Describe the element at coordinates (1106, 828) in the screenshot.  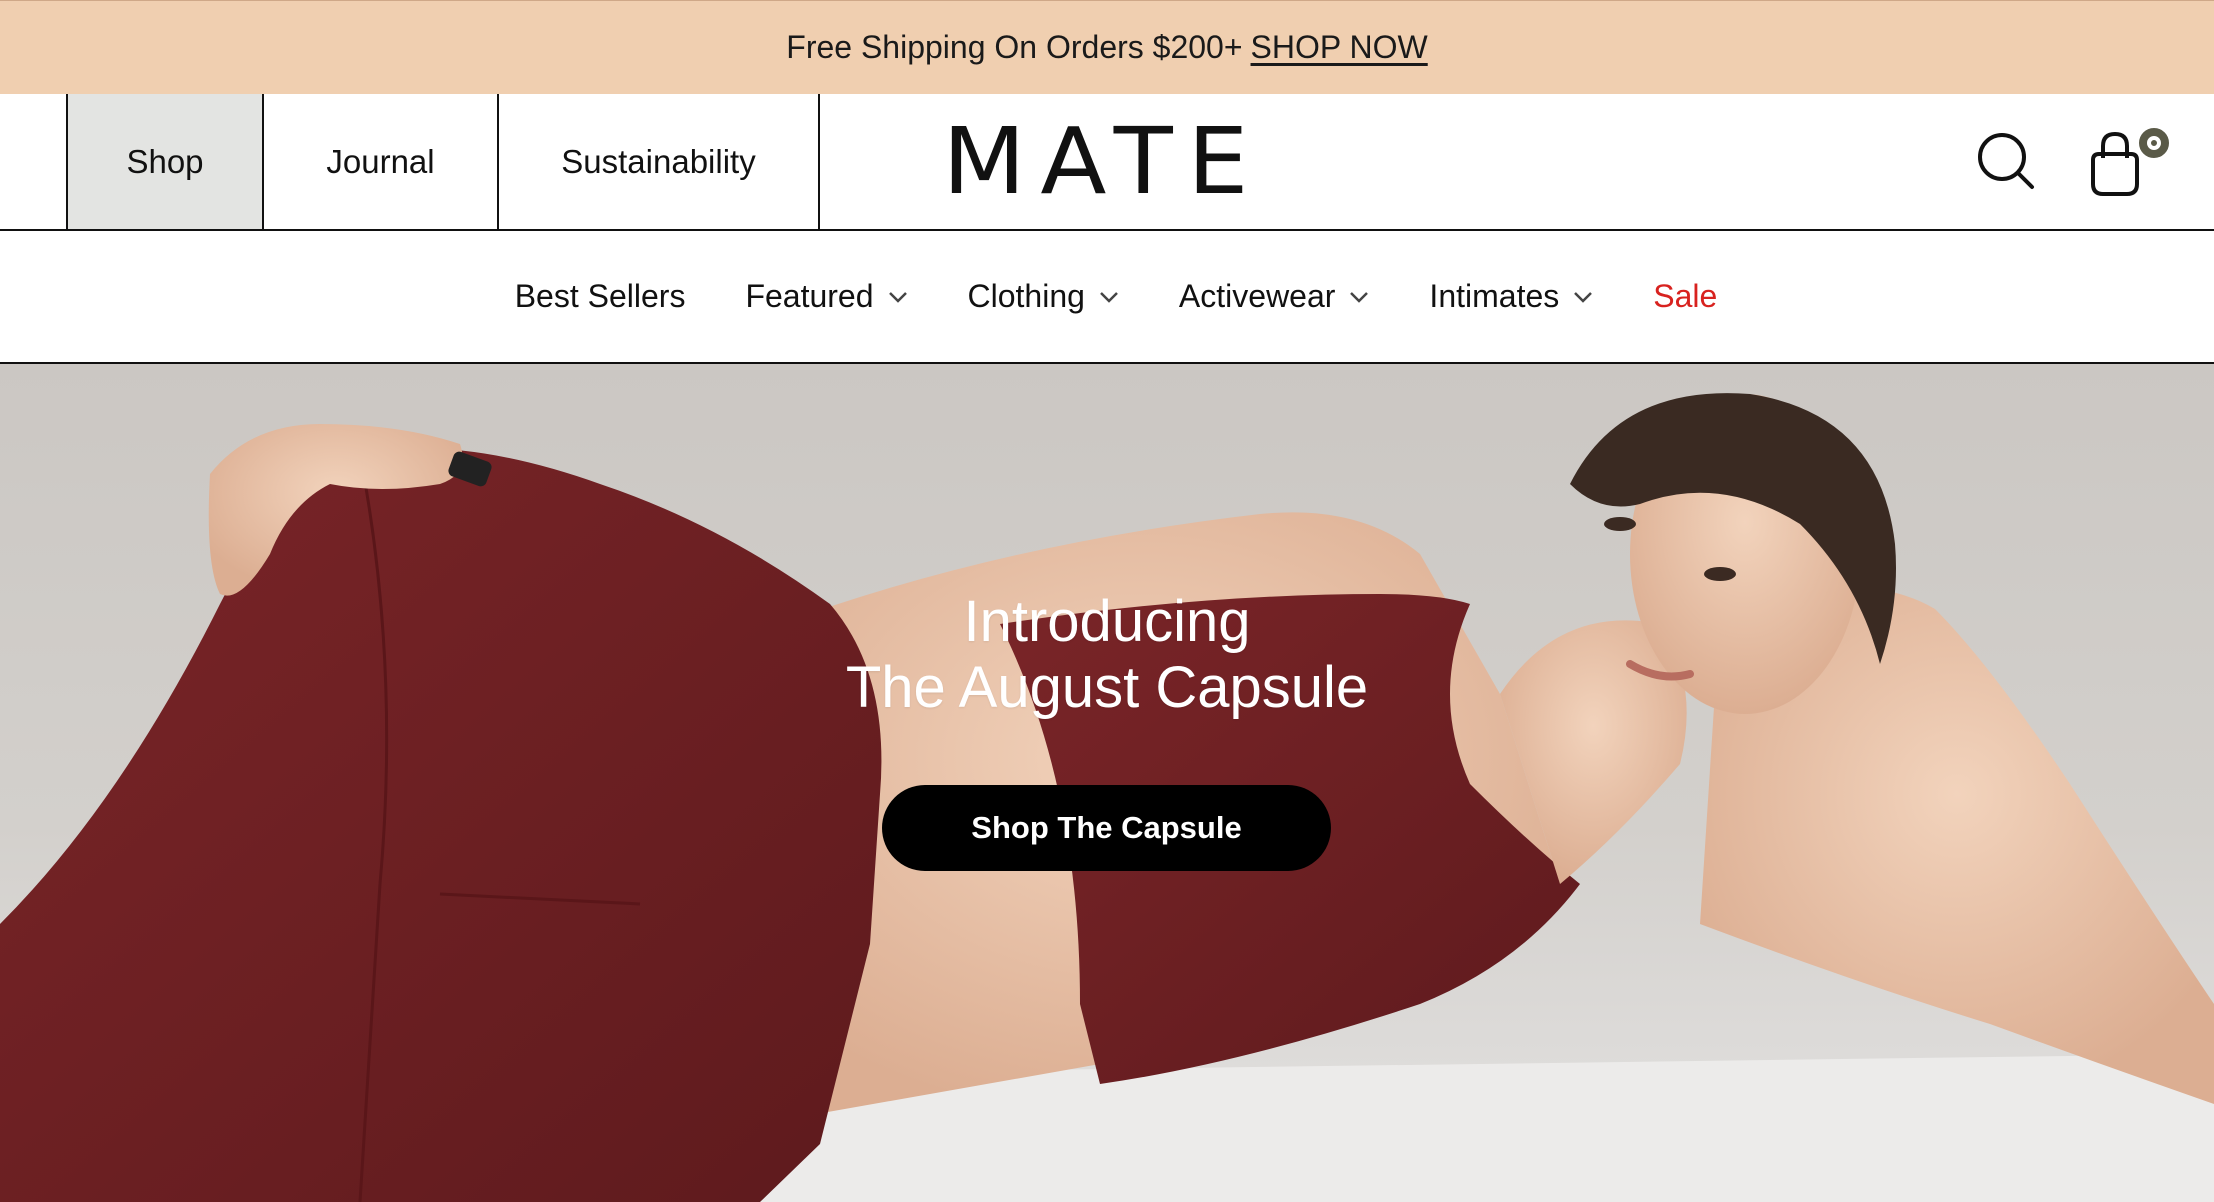
I see `shop-the-capsule-button: Shop The Capsule` at that location.